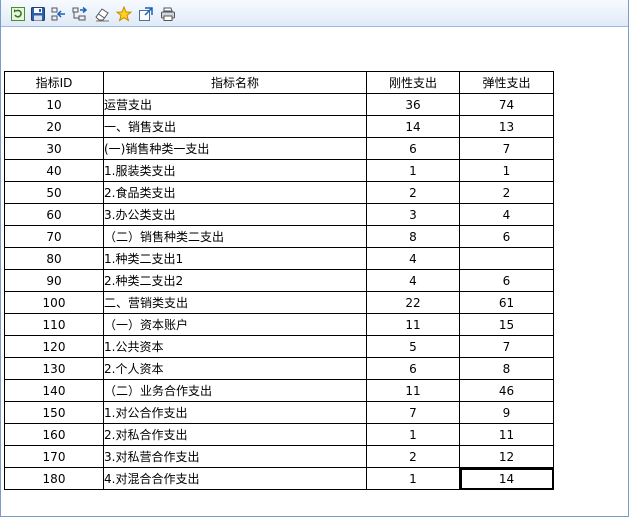 This screenshot has width=629, height=518. What do you see at coordinates (506, 170) in the screenshot?
I see `cell-elastic: 1` at bounding box center [506, 170].